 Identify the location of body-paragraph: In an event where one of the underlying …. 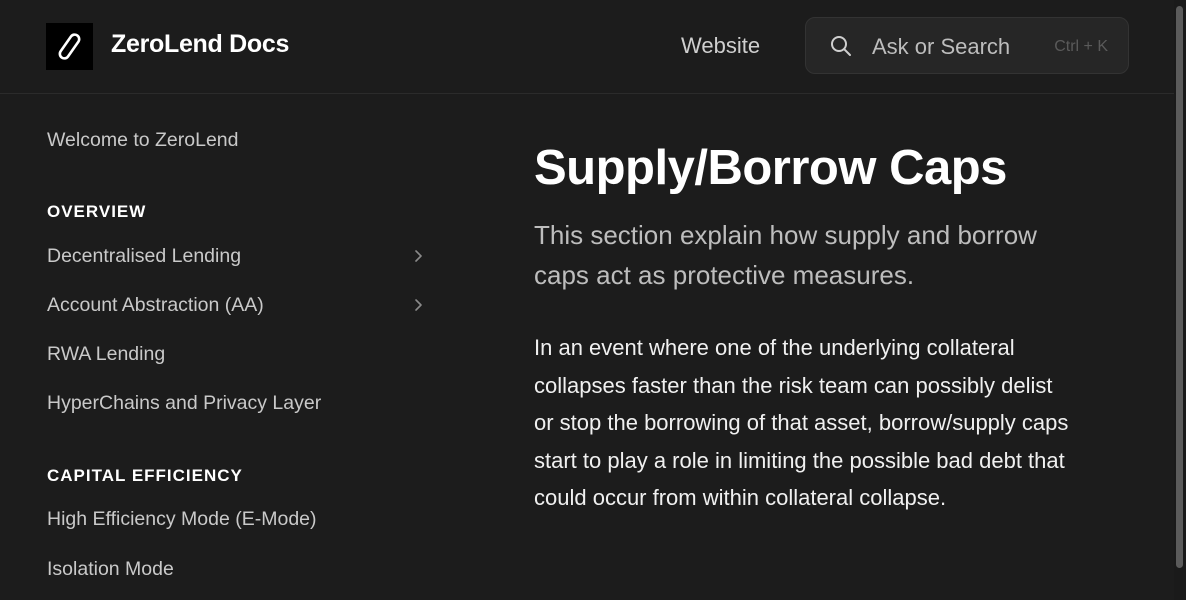
(801, 423).